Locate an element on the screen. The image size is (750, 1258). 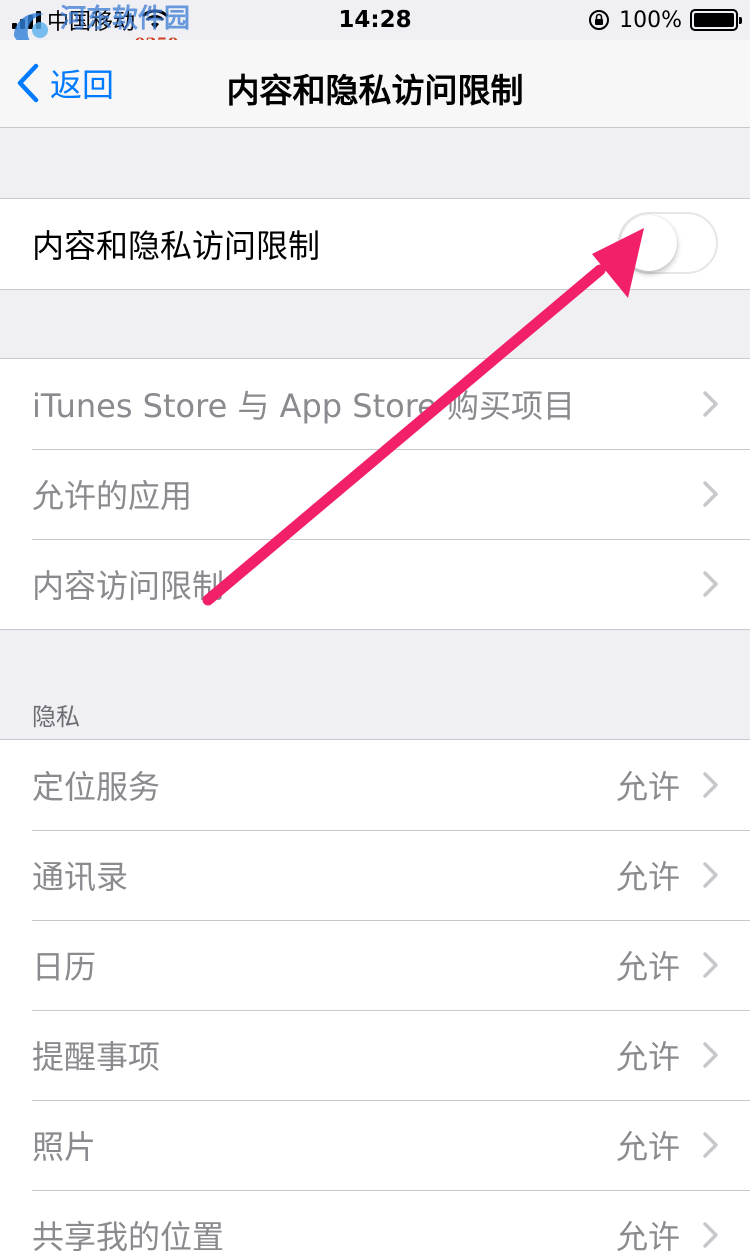
nav-bar: 返回 内容和隐私访问限制 is located at coordinates (375, 84).